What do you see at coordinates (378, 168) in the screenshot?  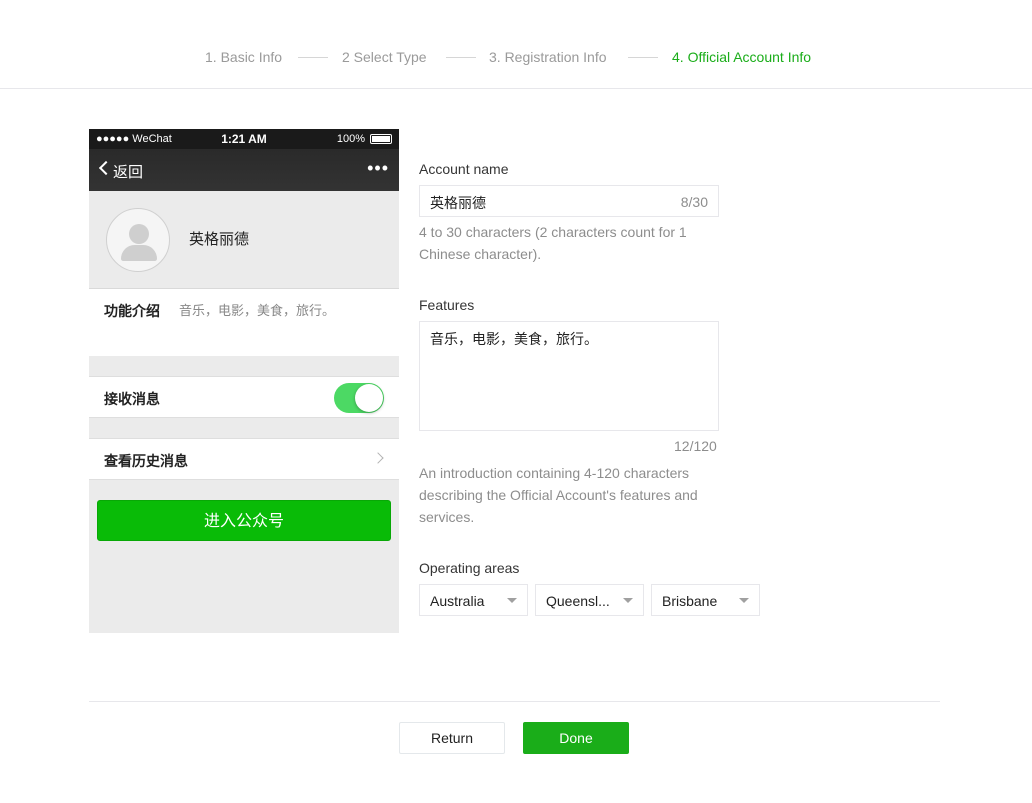 I see `more-icon: •••` at bounding box center [378, 168].